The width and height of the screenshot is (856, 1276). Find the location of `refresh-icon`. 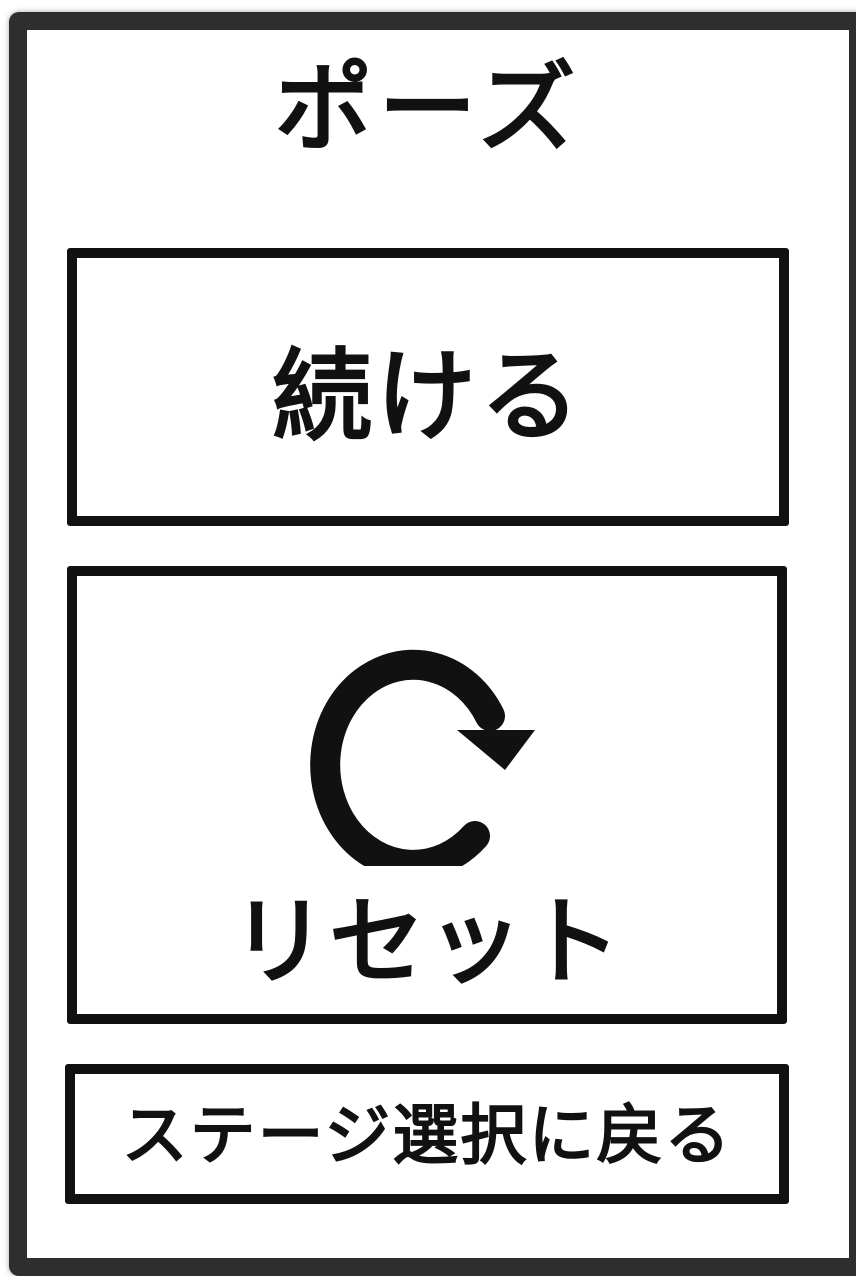

refresh-icon is located at coordinates (422, 757).